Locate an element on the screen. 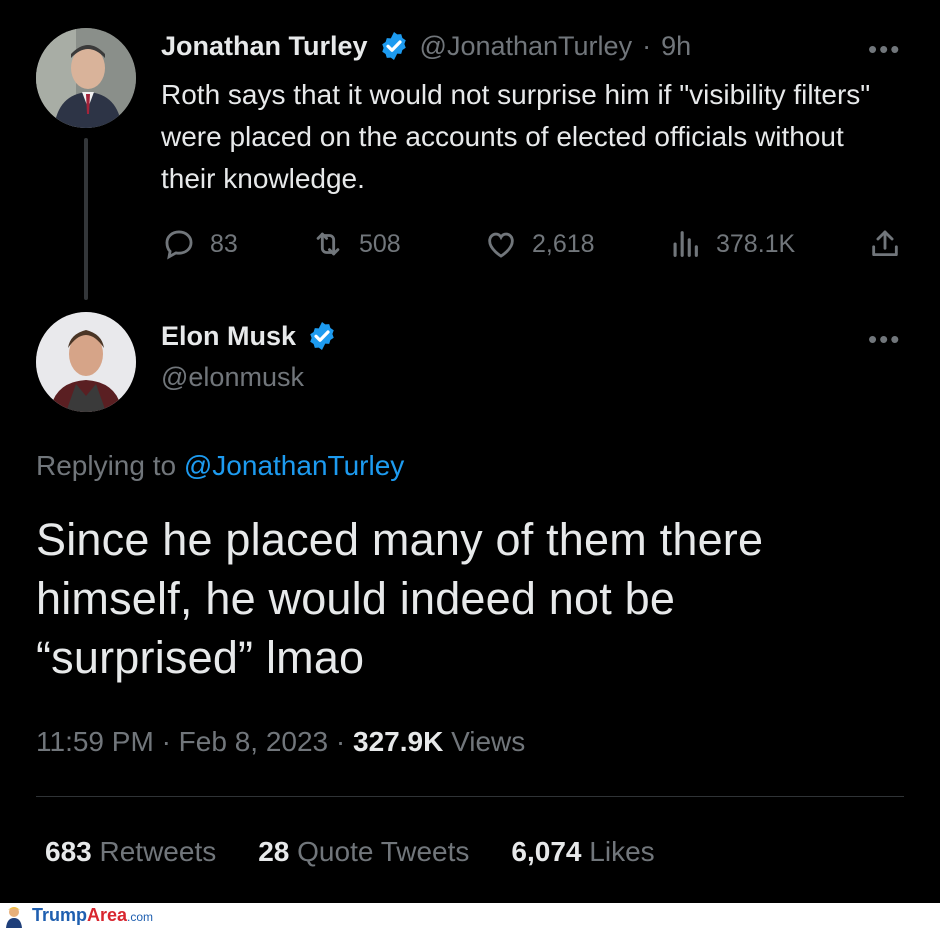 The width and height of the screenshot is (940, 928). watermark-logo: TrumpArea.com is located at coordinates (92, 915).